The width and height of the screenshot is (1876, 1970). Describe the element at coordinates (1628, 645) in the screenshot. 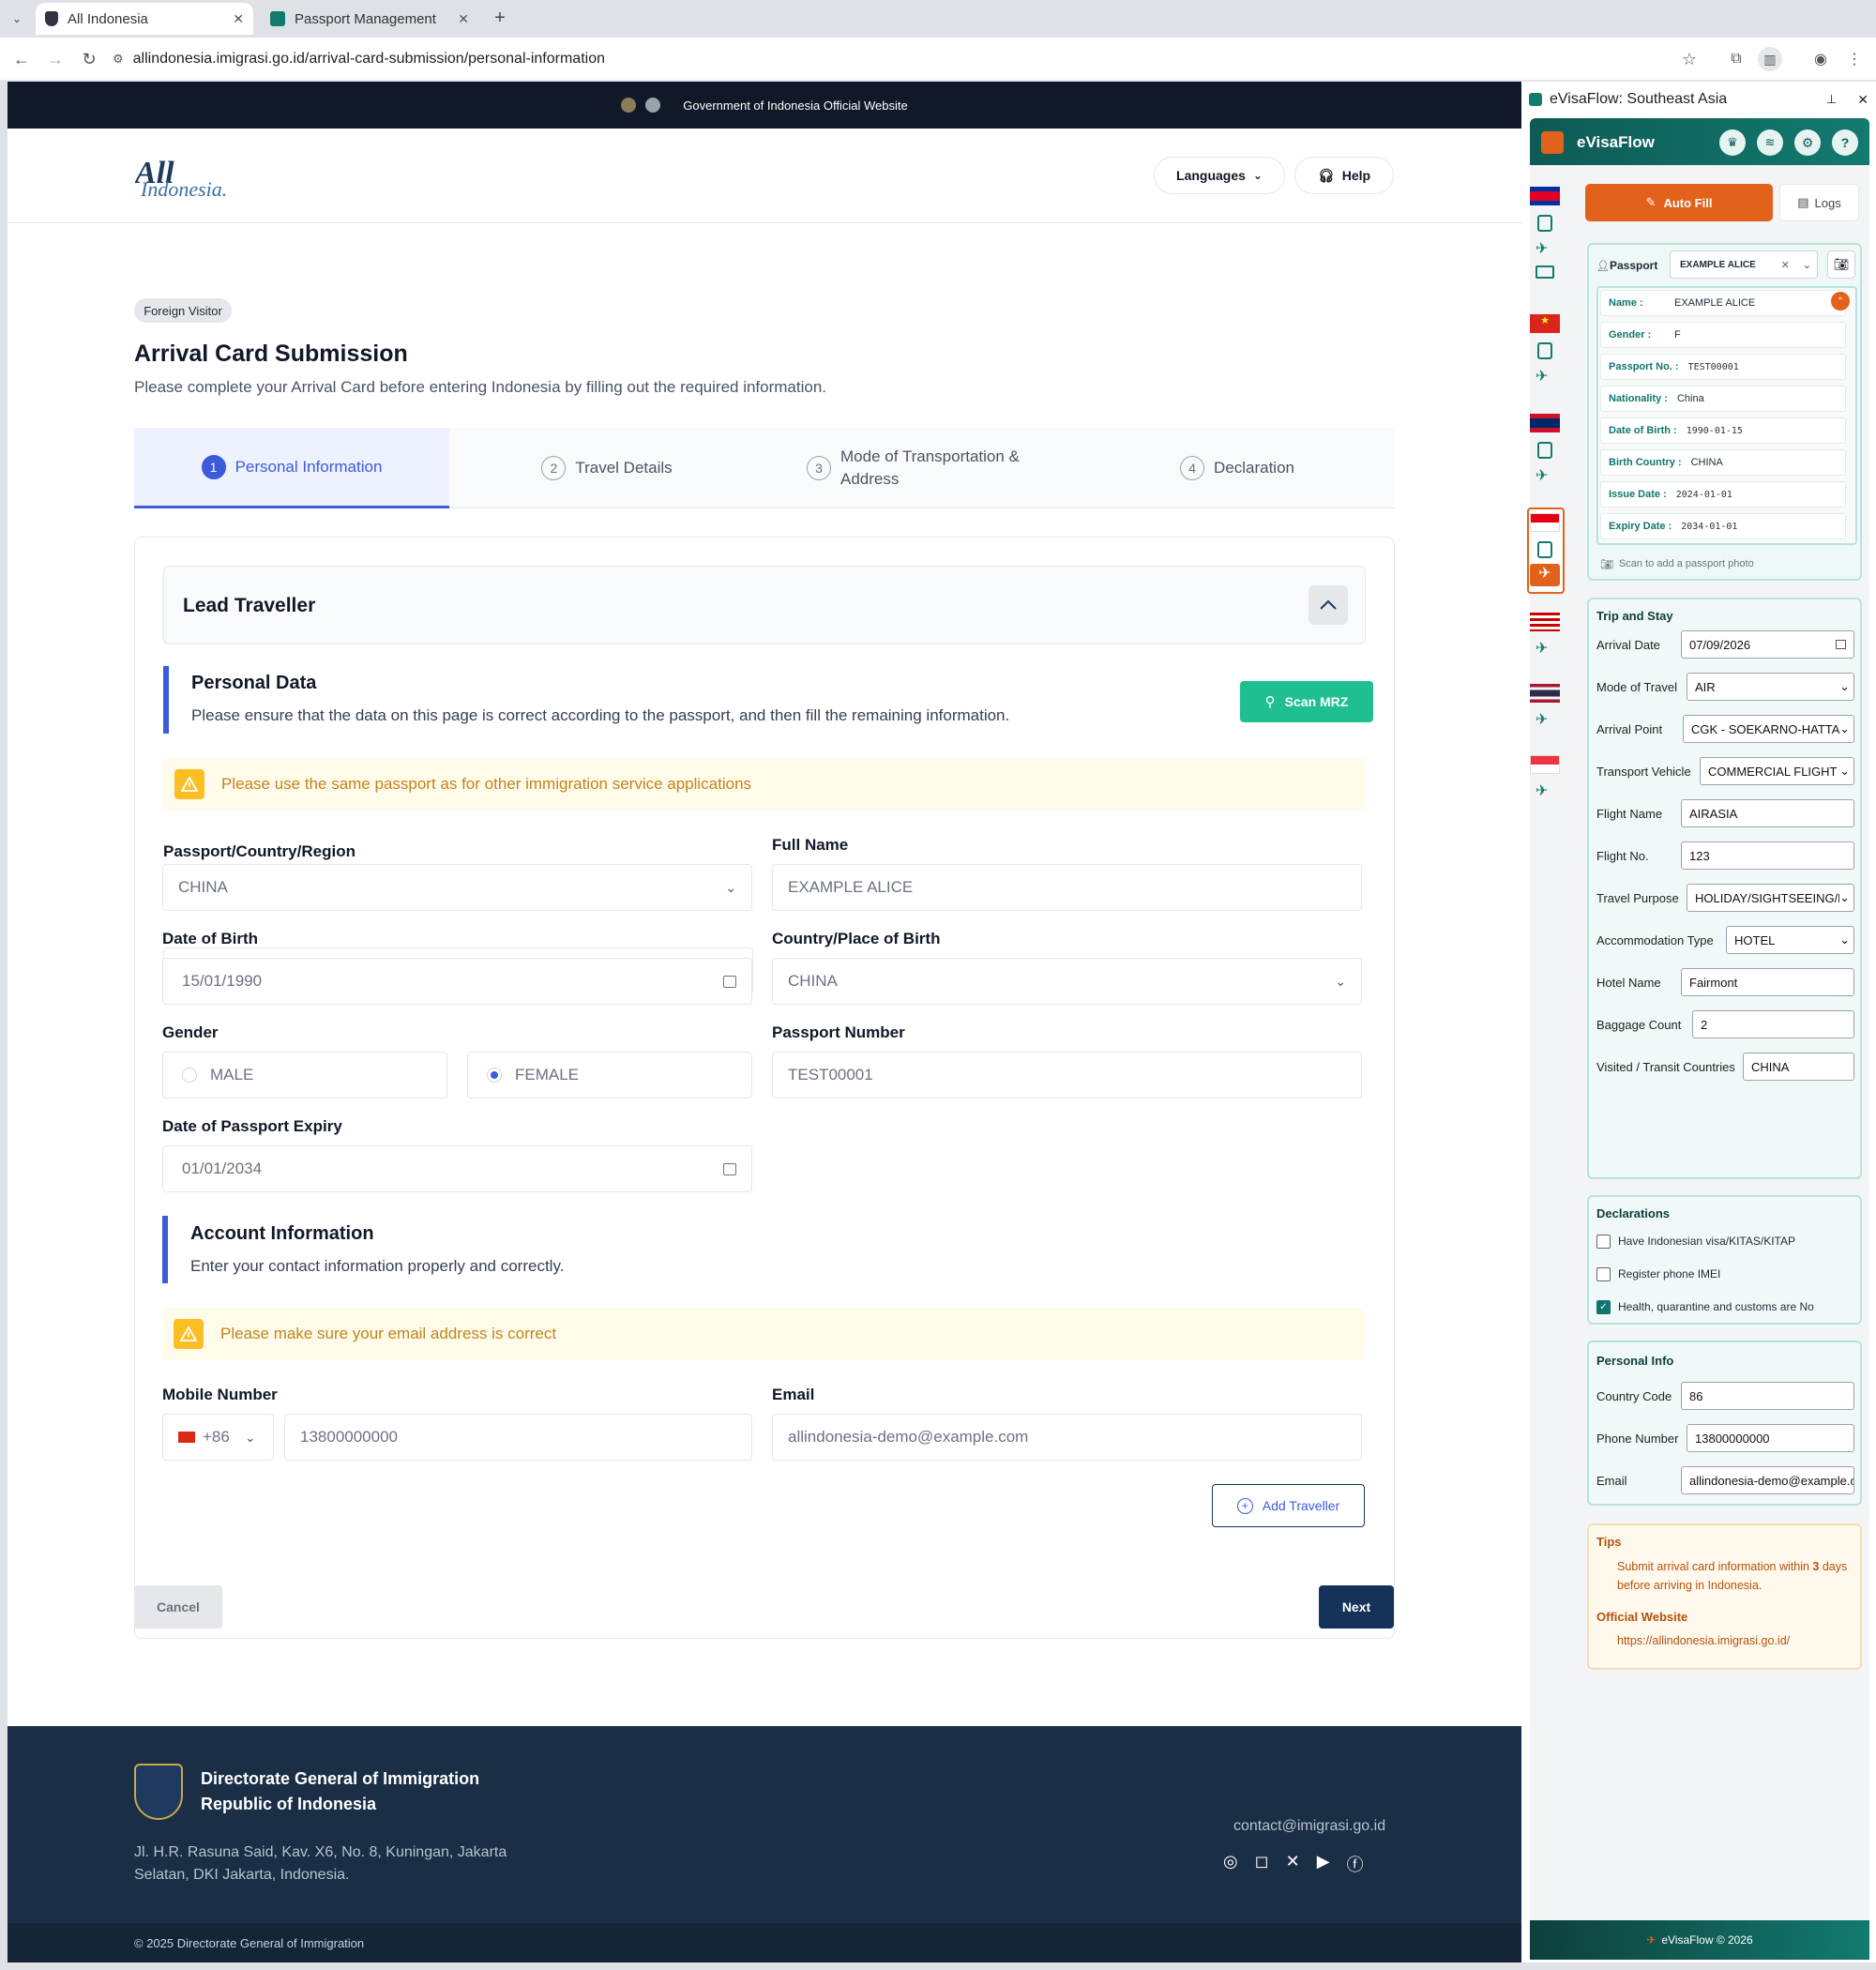

I see `row-key: Arrival Date` at that location.